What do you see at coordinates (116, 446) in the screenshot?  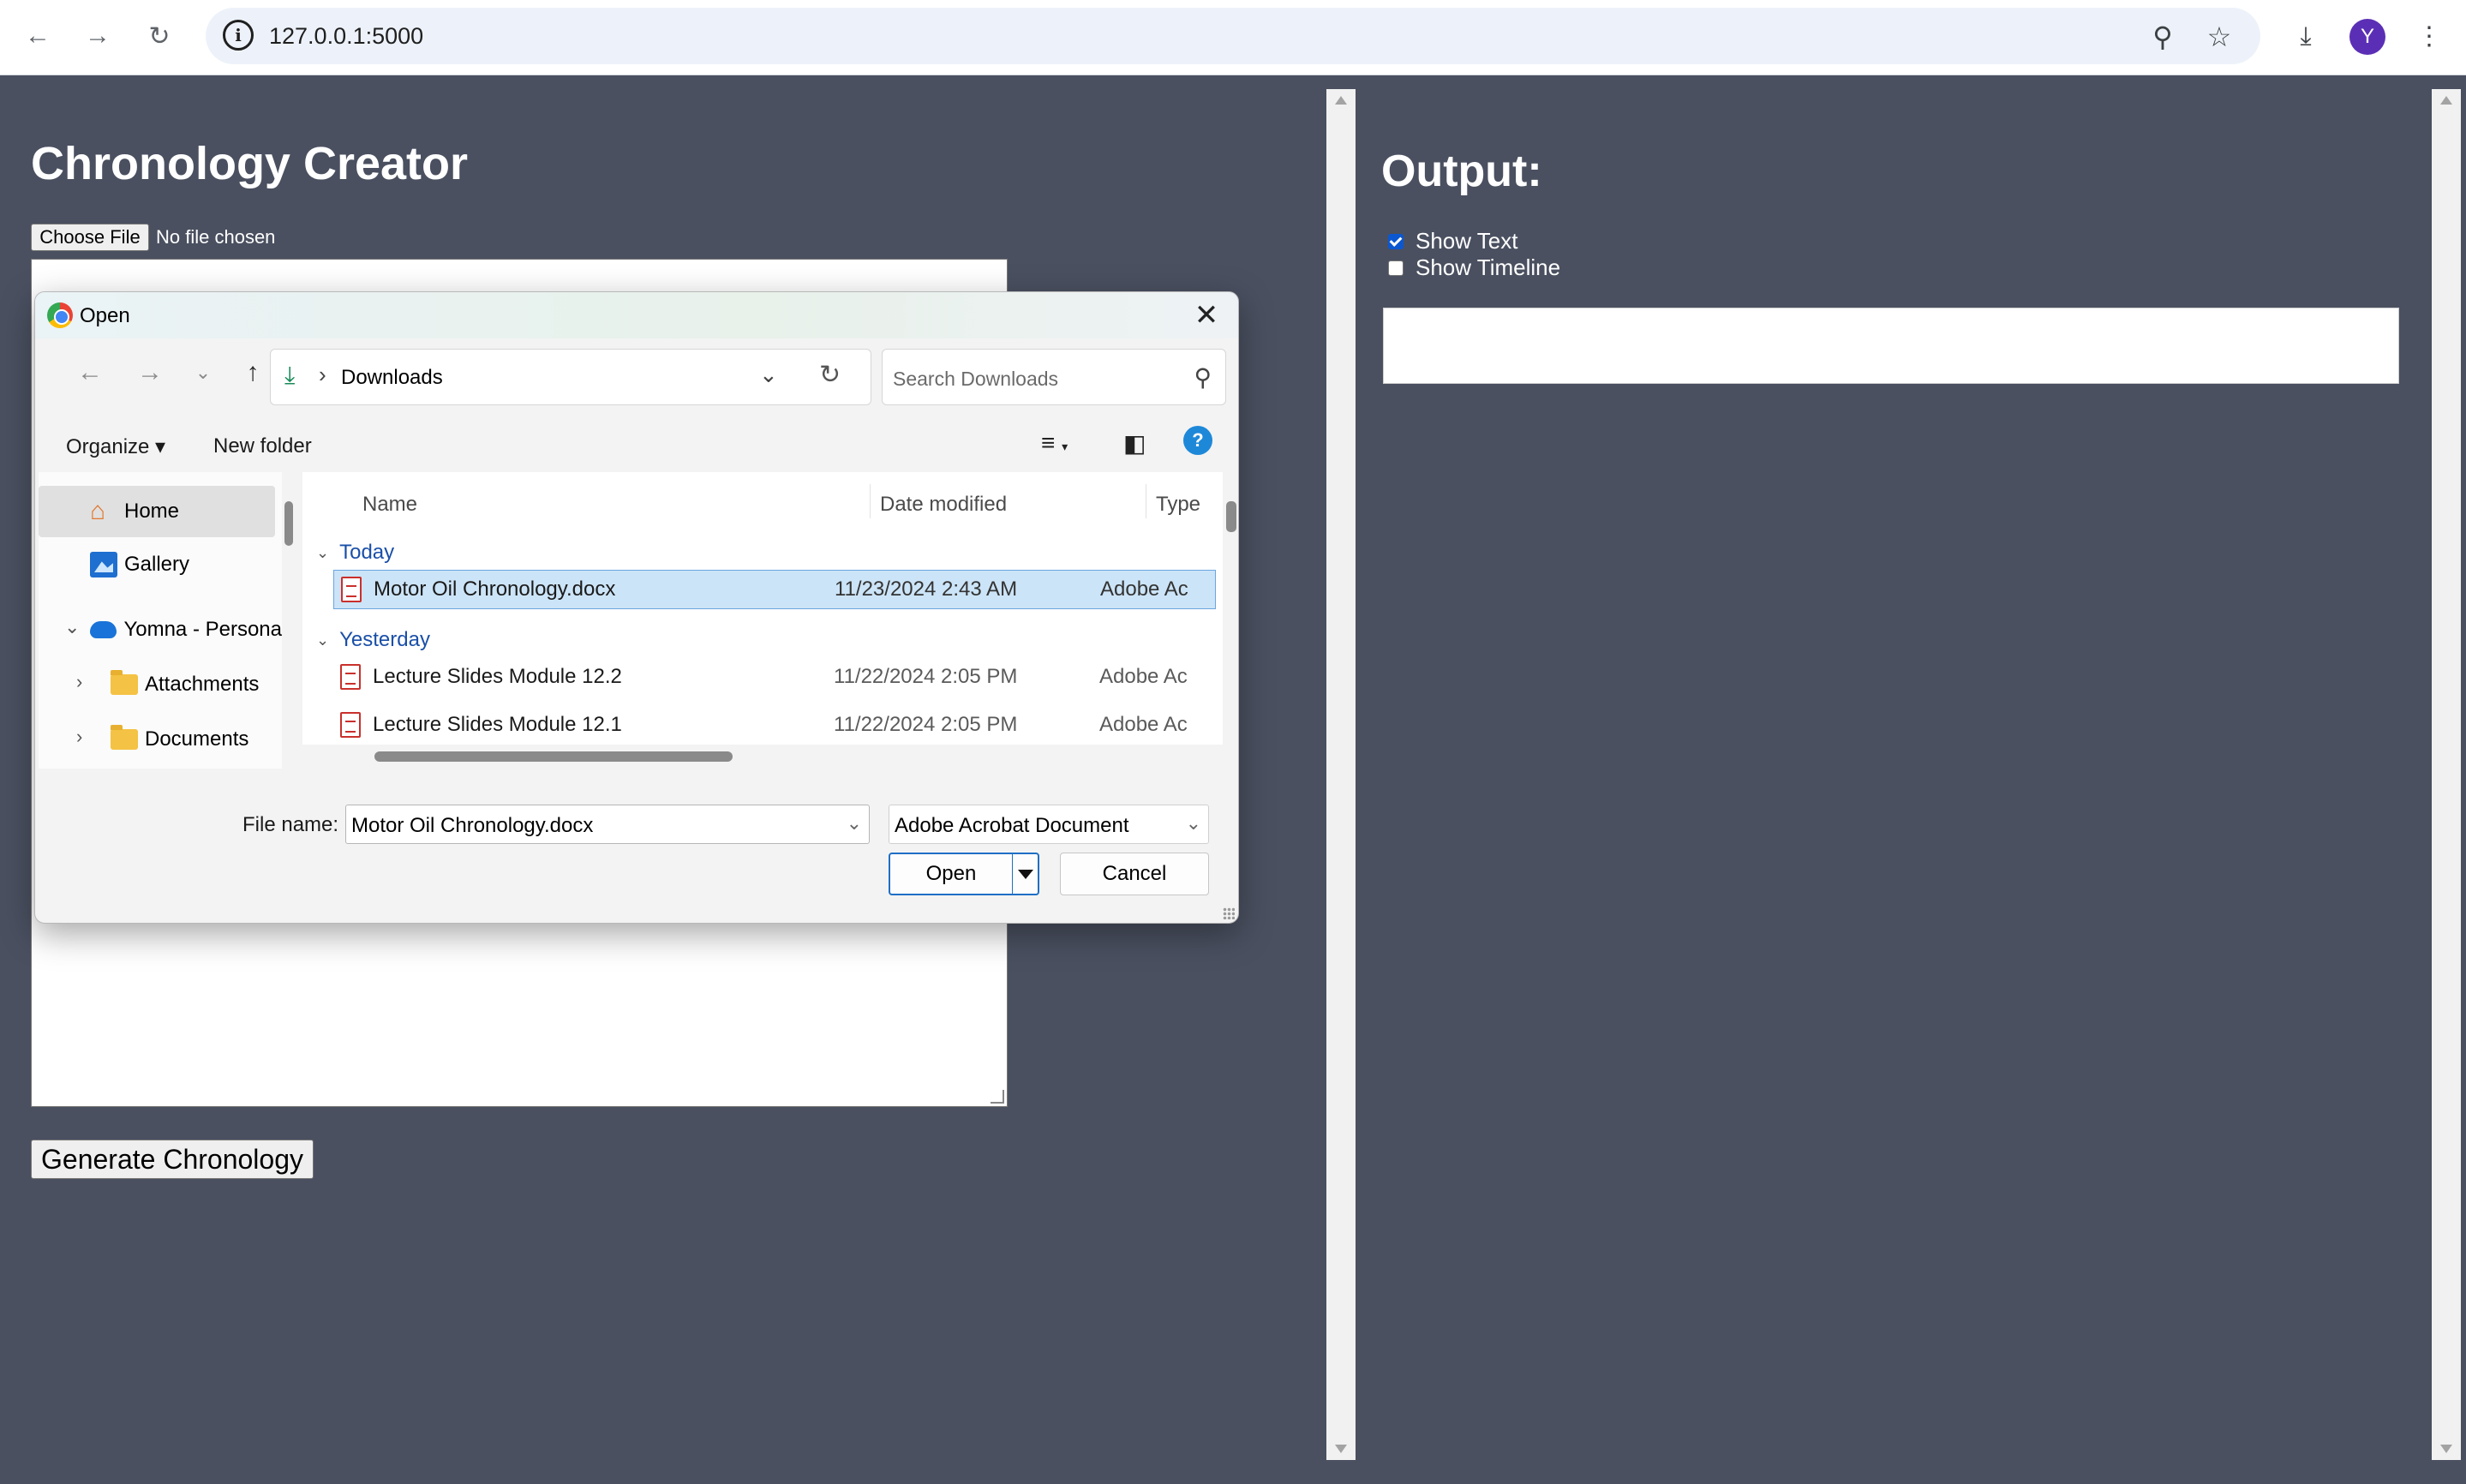 I see `organize-button: Organize ▾` at bounding box center [116, 446].